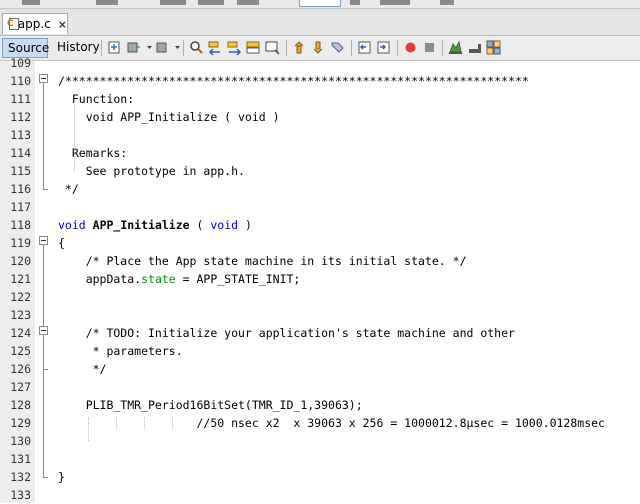 The image size is (640, 504). What do you see at coordinates (61, 477) in the screenshot?
I see `code-line: }` at bounding box center [61, 477].